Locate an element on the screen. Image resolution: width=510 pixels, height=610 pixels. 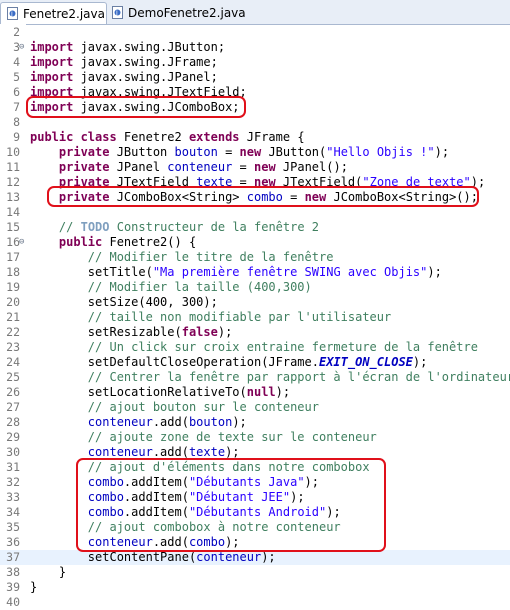
code-token: JPanel(); is located at coordinates (315, 167).